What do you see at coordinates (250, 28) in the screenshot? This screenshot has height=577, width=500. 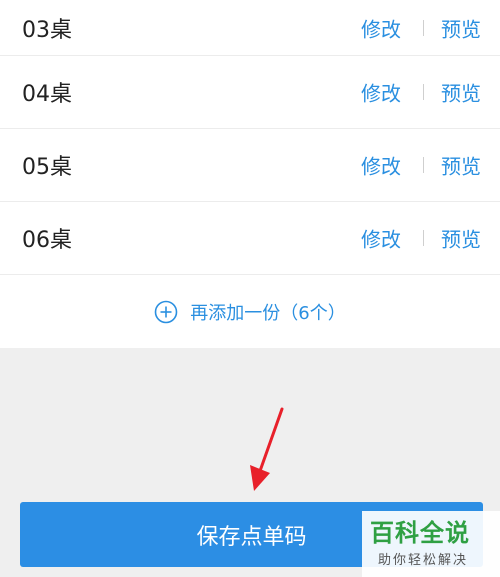 I see `table-row: 03桌 修改 预览` at bounding box center [250, 28].